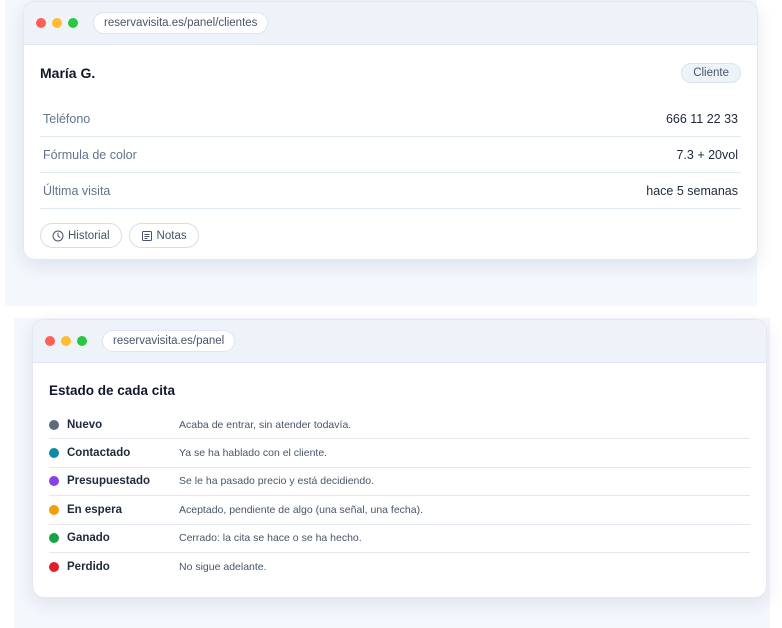 The width and height of the screenshot is (782, 628). What do you see at coordinates (99, 453) in the screenshot?
I see `status-name: Contactado` at bounding box center [99, 453].